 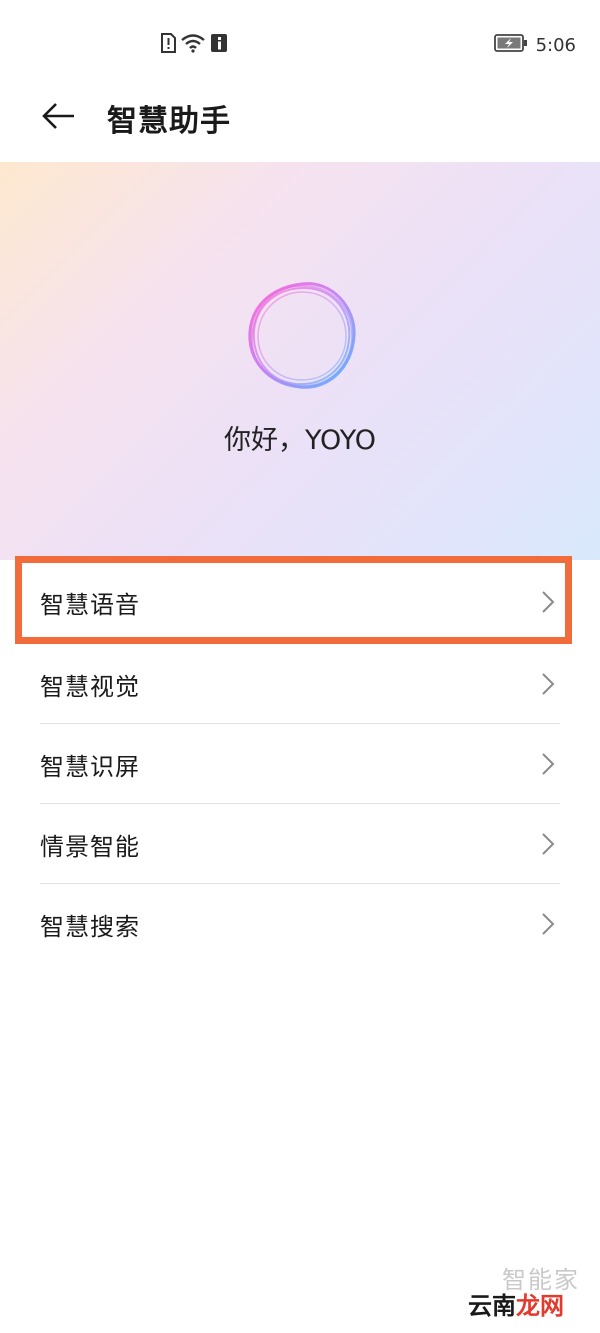 I want to click on arrow-left-icon, so click(x=58, y=118).